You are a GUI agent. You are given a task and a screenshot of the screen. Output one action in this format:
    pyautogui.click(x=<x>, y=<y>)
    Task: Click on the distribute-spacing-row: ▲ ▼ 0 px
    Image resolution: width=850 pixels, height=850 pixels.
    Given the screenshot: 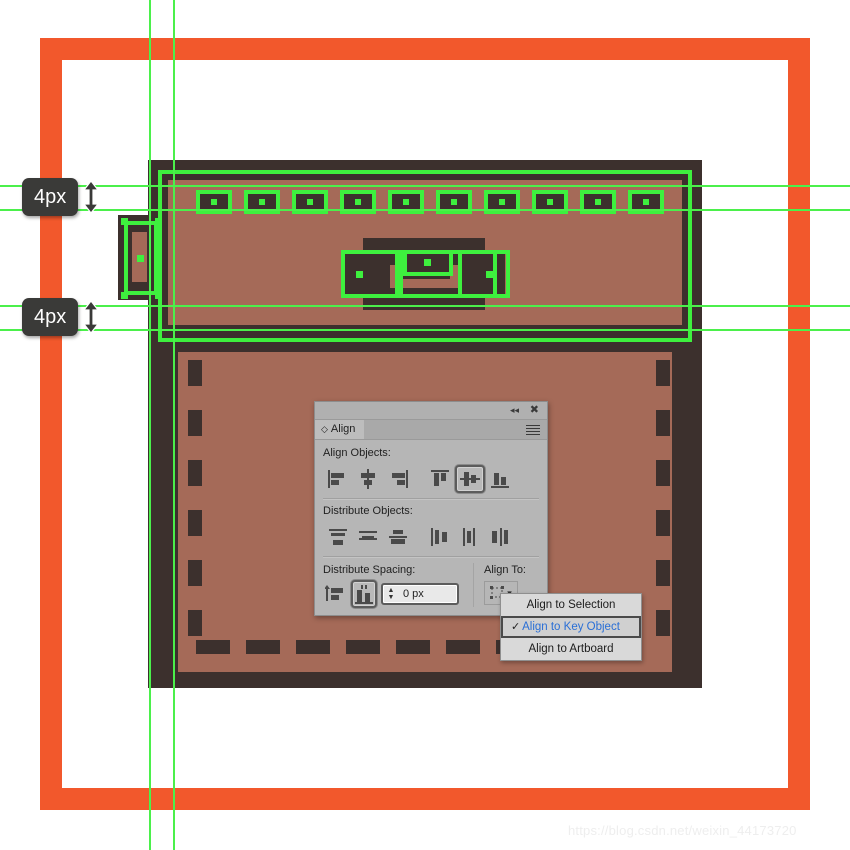 What is the action you would take?
    pyautogui.click(x=398, y=594)
    